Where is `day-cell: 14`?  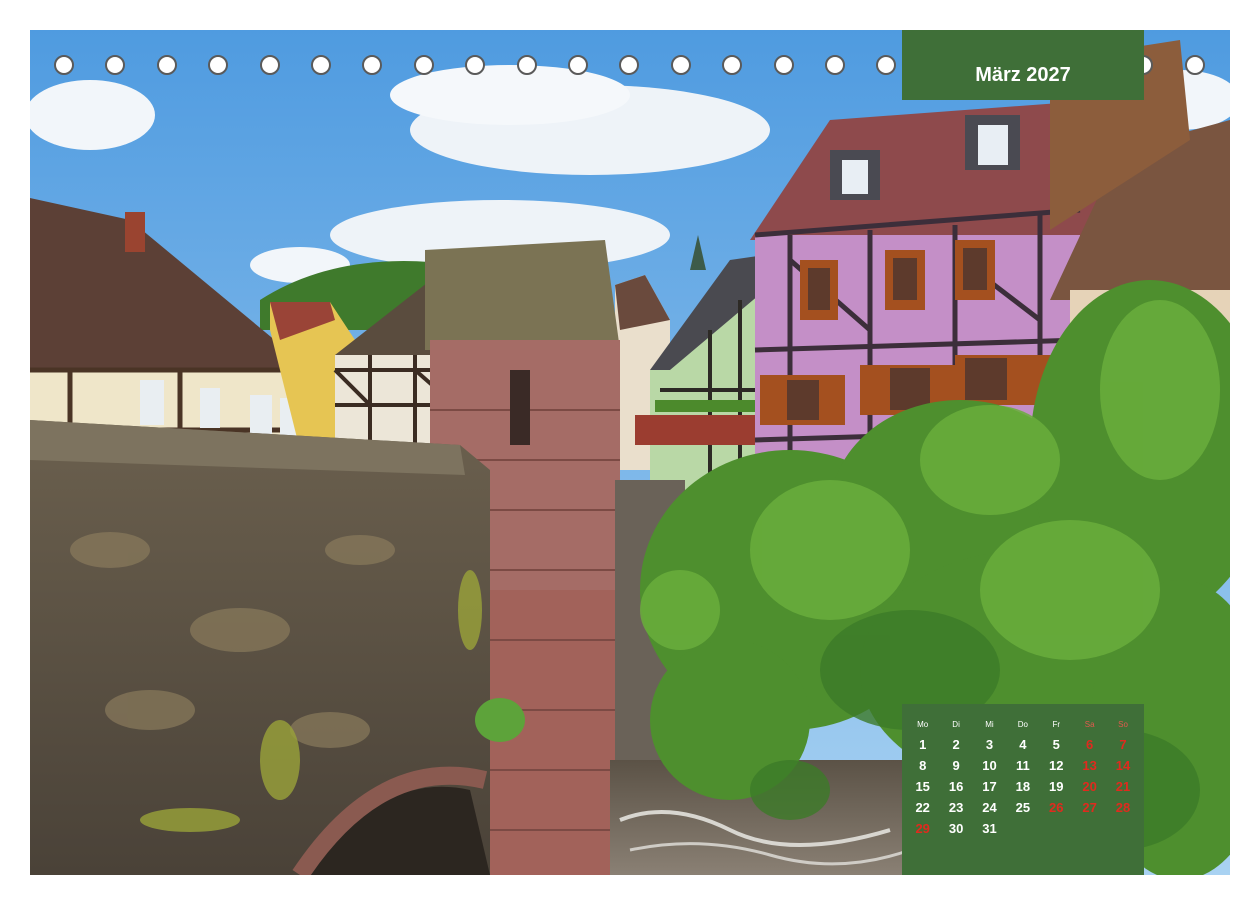
day-cell: 14 is located at coordinates (1123, 765).